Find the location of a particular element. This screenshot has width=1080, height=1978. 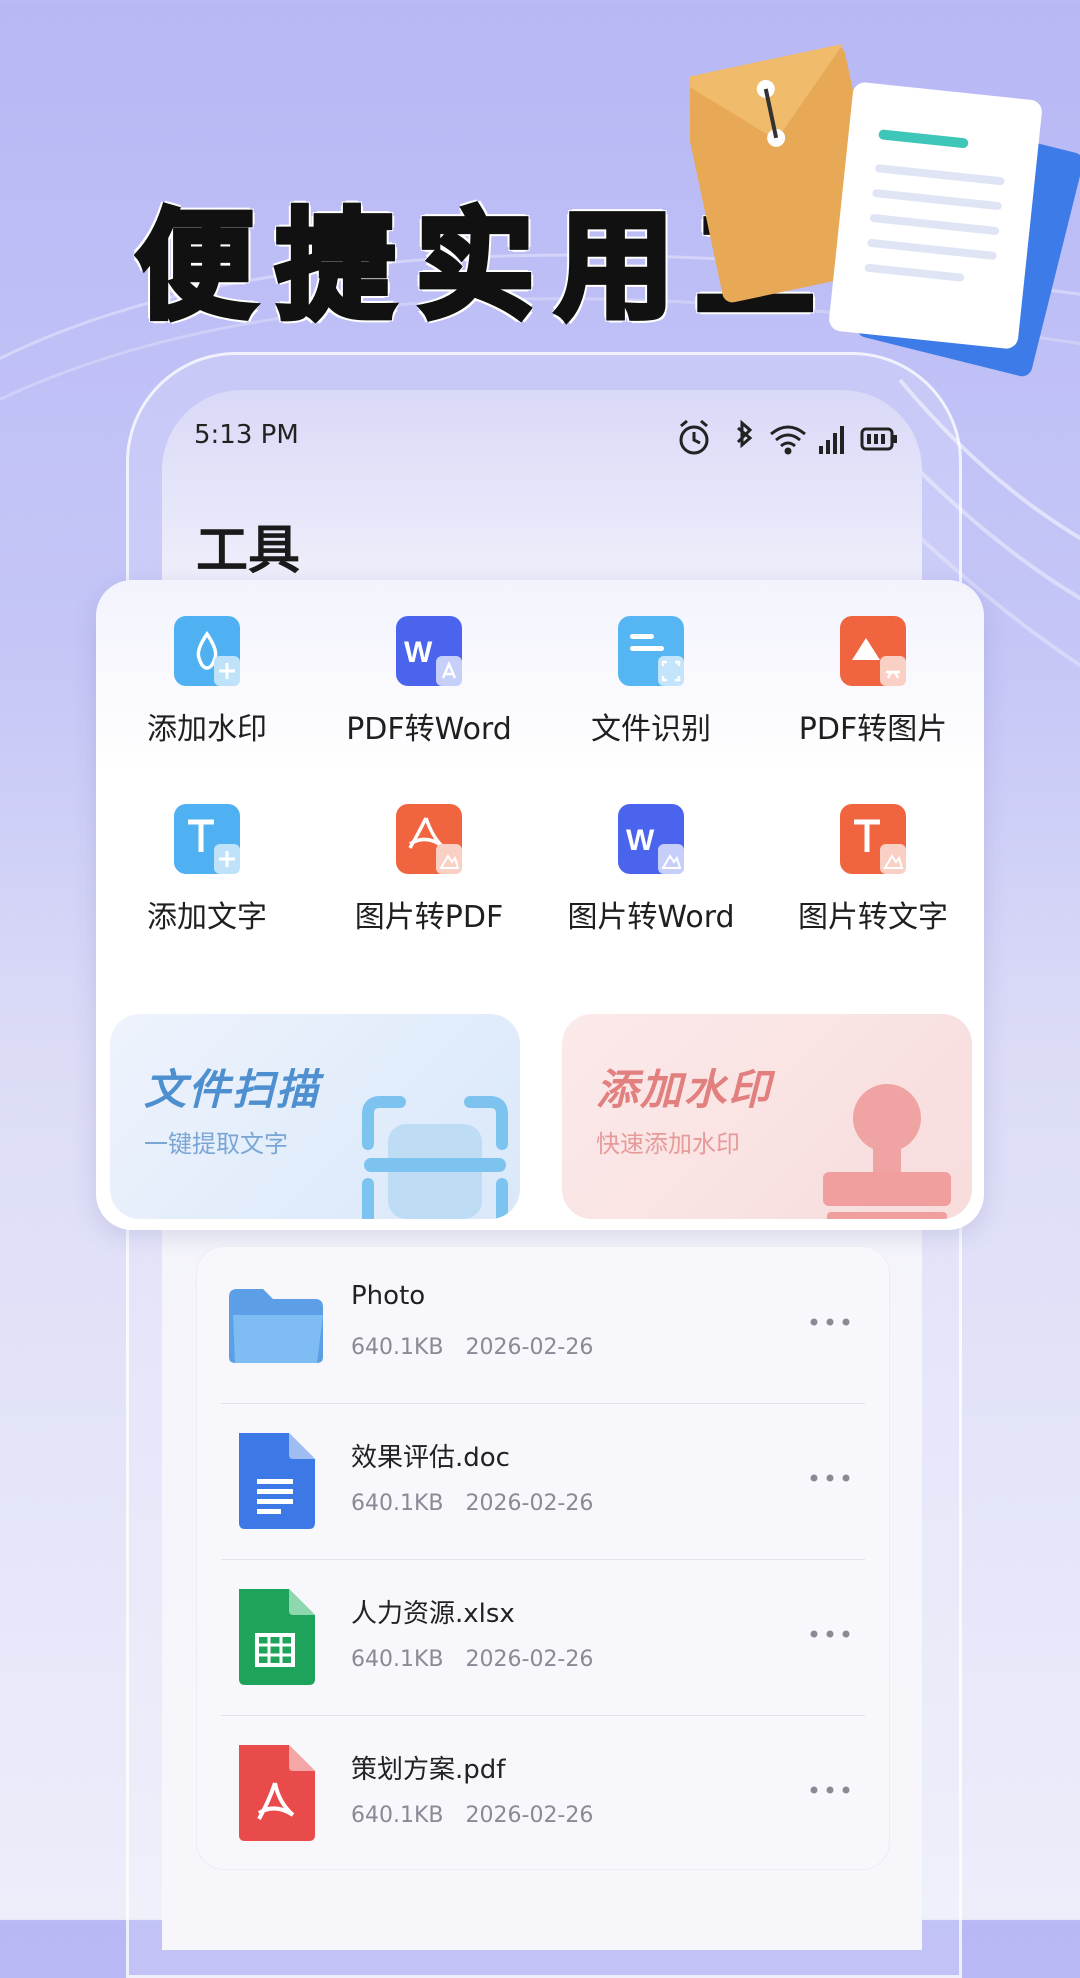

tool-label: PDF转图片 is located at coordinates (873, 729).